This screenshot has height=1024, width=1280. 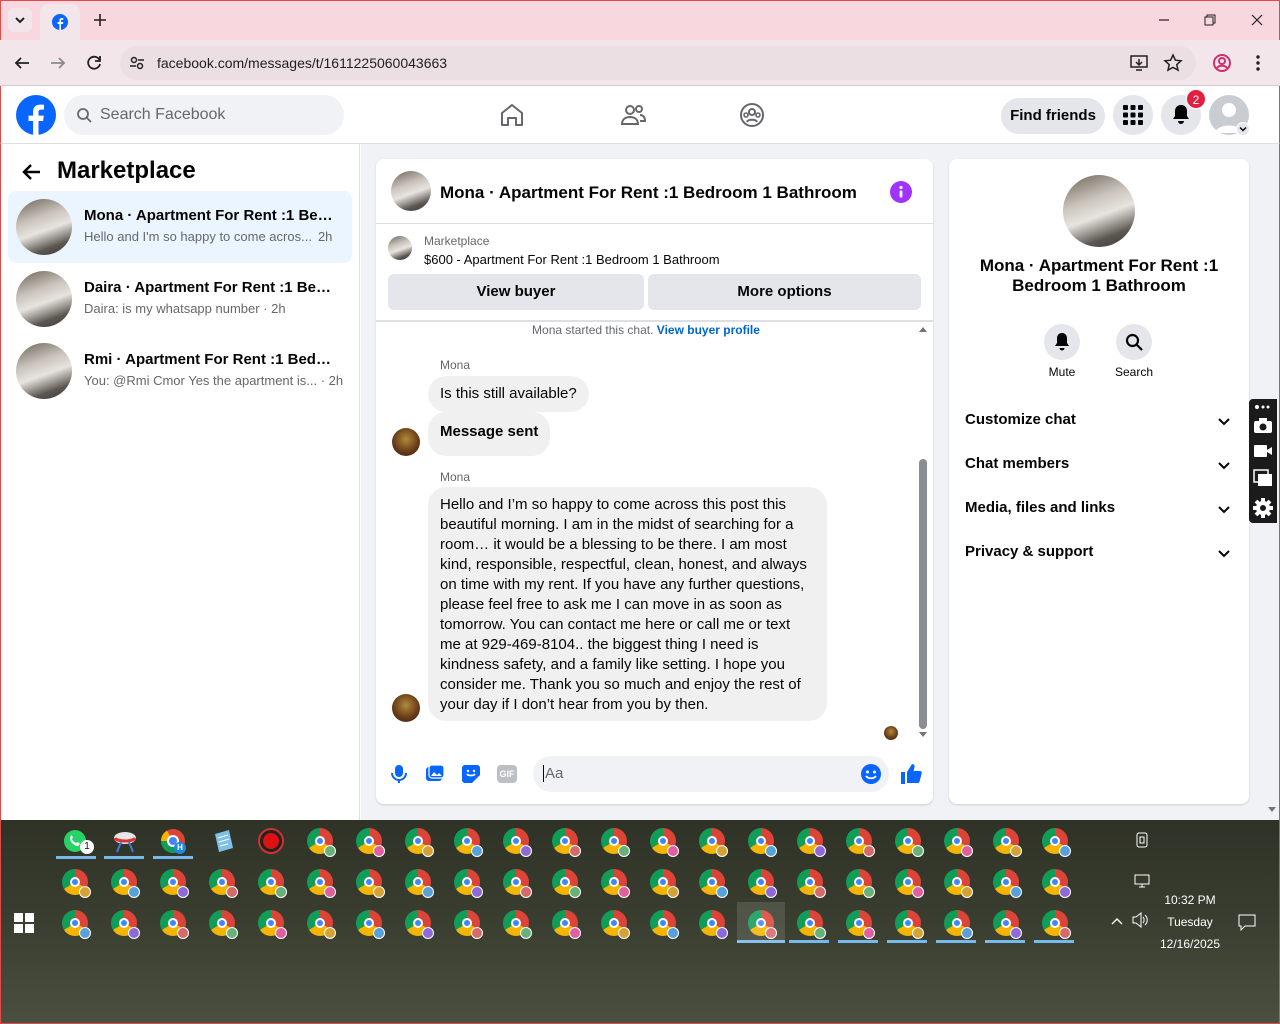 I want to click on close-window-button, so click(x=1257, y=20).